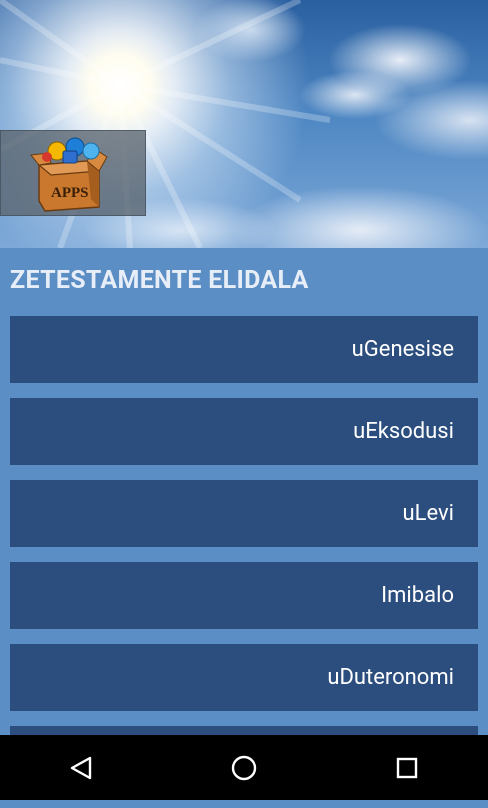 This screenshot has height=808, width=488. I want to click on recents-button, so click(407, 768).